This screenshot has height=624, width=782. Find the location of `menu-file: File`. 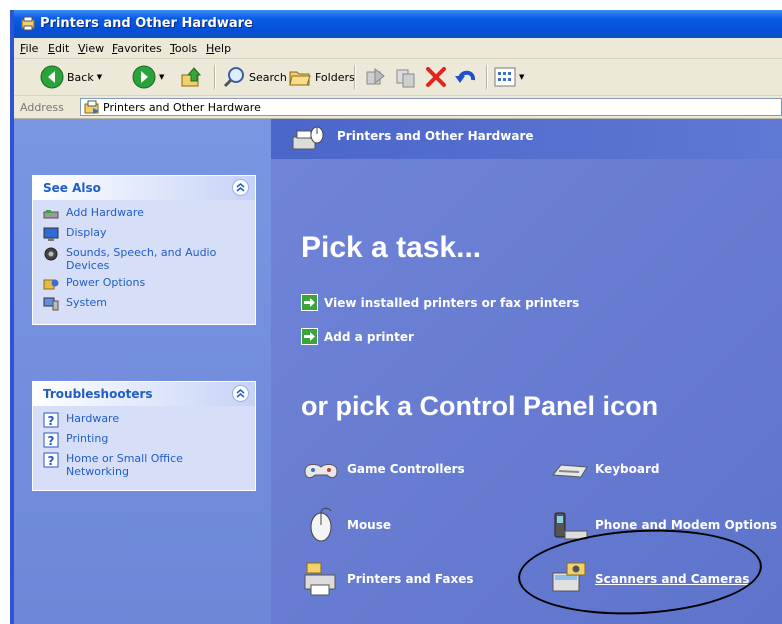

menu-file: File is located at coordinates (29, 48).